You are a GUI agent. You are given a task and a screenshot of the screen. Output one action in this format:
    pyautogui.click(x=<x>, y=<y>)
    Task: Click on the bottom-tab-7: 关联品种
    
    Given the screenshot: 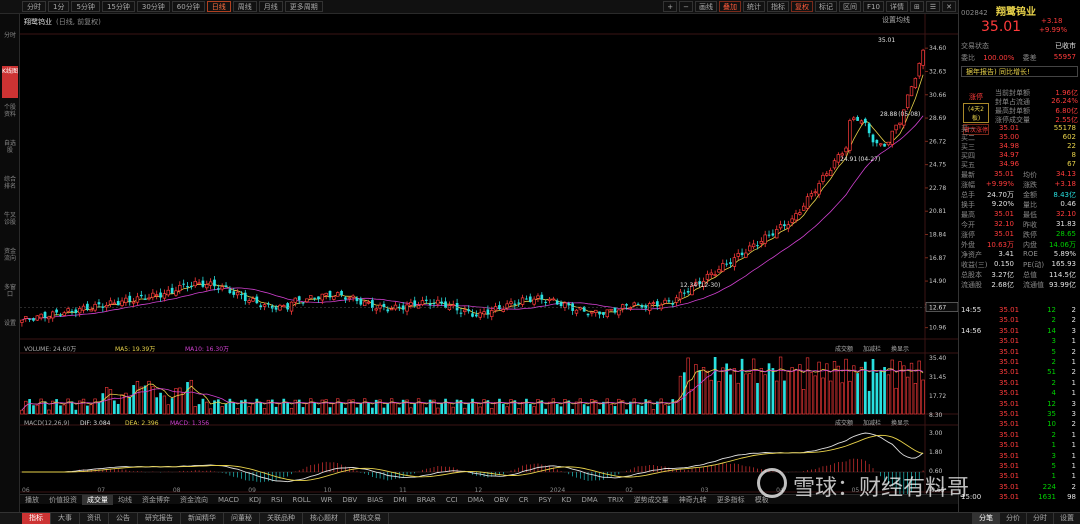 What is the action you would take?
    pyautogui.click(x=281, y=518)
    